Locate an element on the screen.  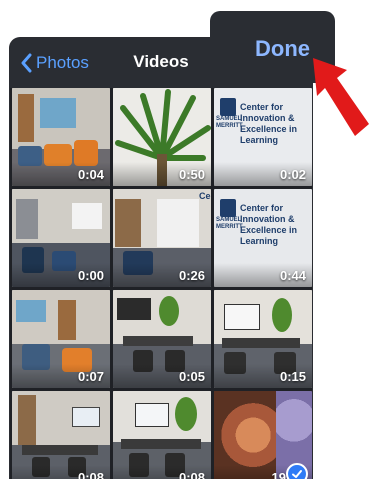
duration-label: 0:02 is located at coordinates (292, 174).